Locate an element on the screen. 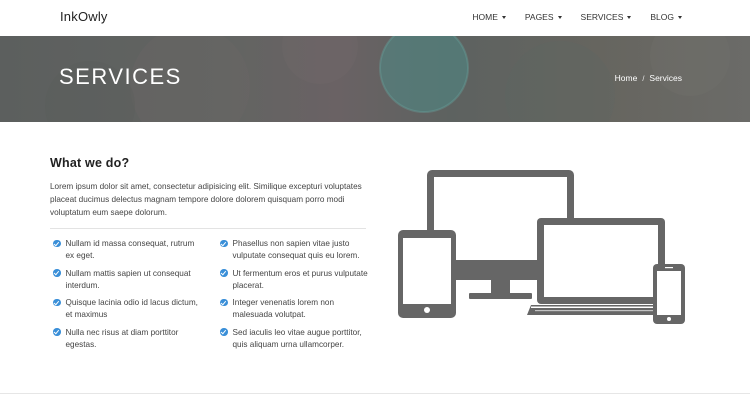  responsive-devices-icon is located at coordinates (541, 247).